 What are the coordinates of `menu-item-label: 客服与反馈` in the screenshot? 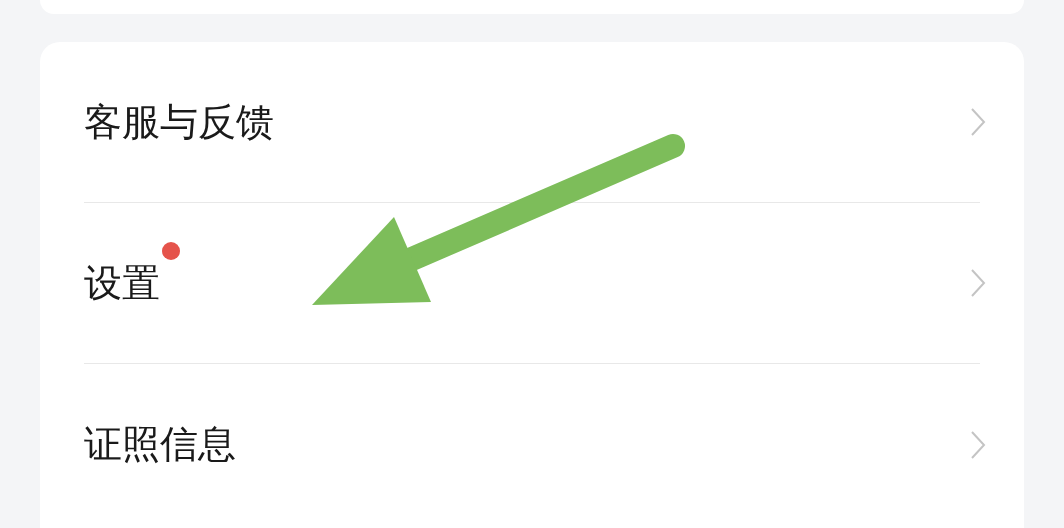 It's located at (179, 121).